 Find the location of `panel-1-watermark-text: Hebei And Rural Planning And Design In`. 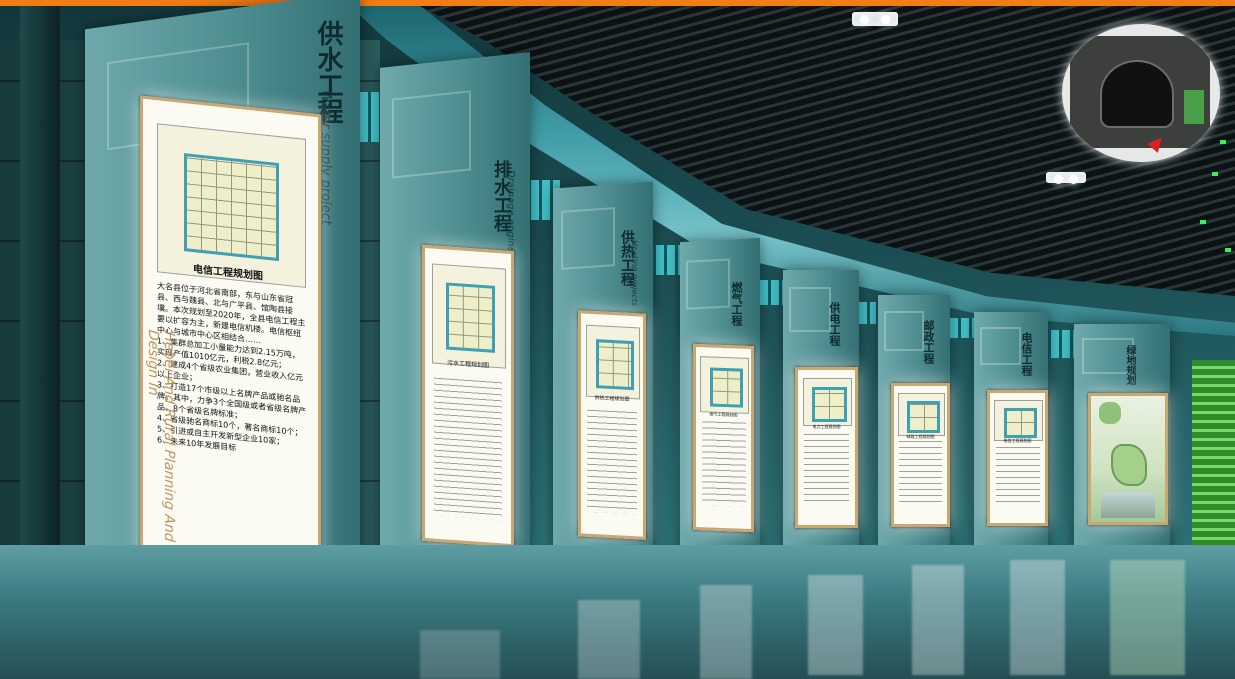

panel-1-watermark-text: Hebei And Rural Planning And Design In is located at coordinates (161, 436).